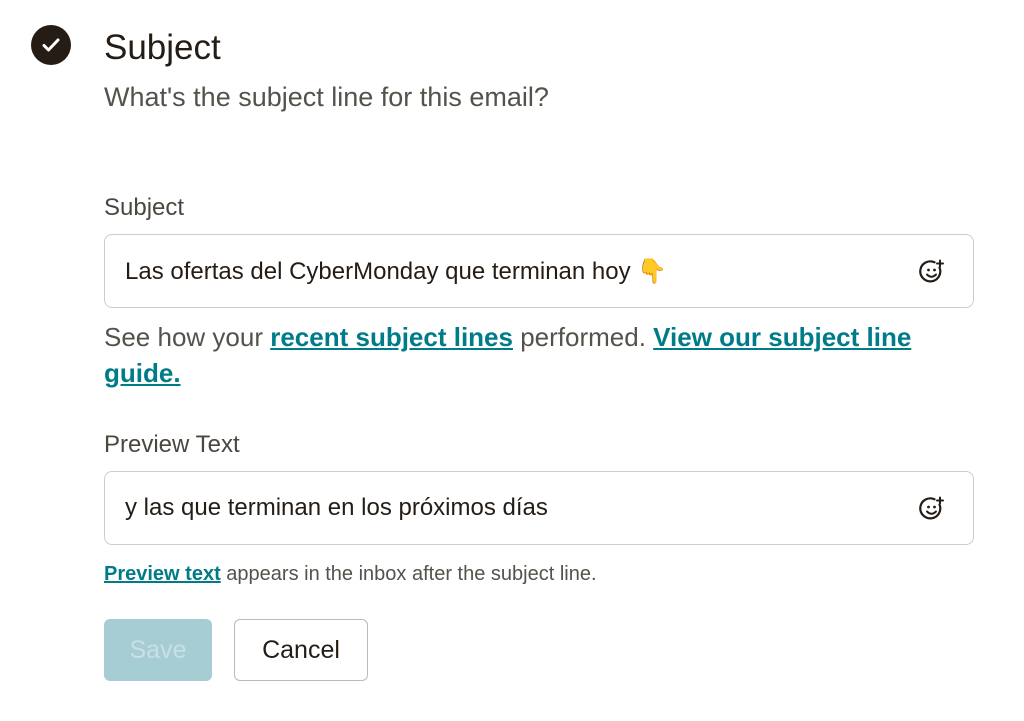  Describe the element at coordinates (510, 508) in the screenshot. I see `preview-text-input` at that location.